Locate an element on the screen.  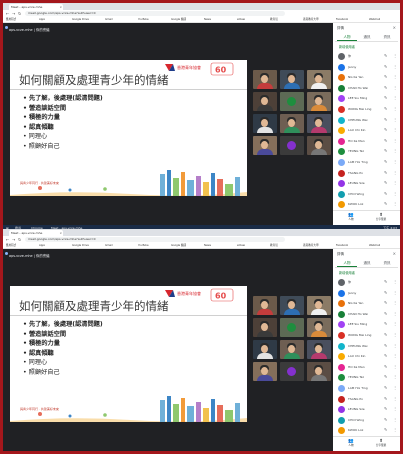
participant-row: CHOI Wing ✎ ⋮ is located at coordinates (367, 420).